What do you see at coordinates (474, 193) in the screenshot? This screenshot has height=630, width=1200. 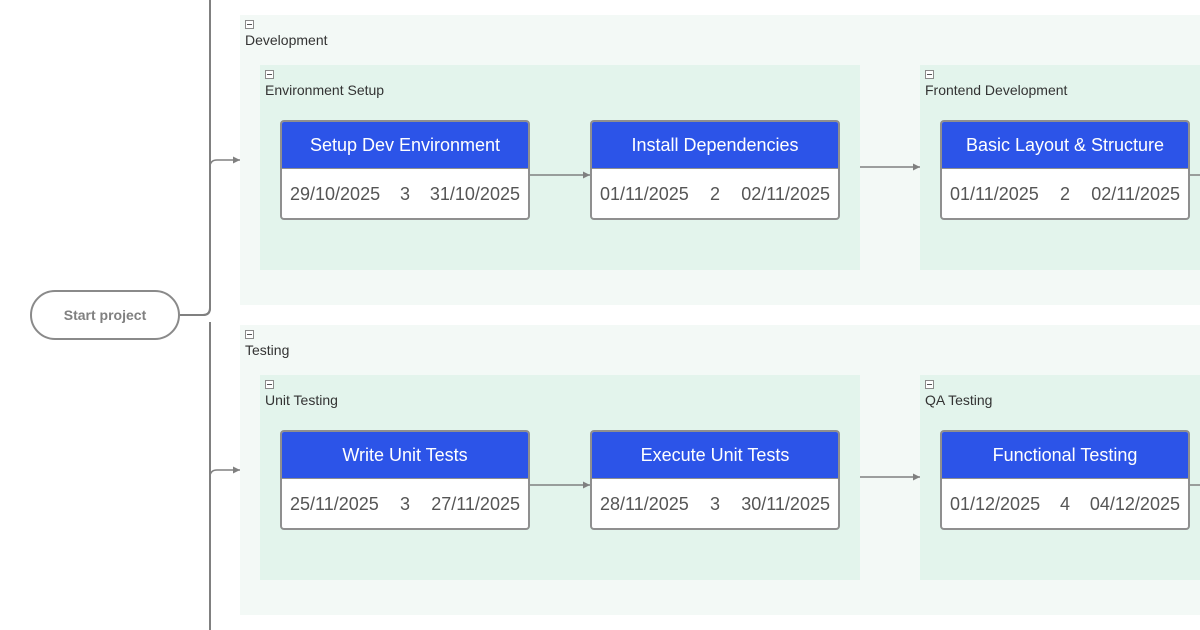 I see `task-end-date: 31/10/2025` at bounding box center [474, 193].